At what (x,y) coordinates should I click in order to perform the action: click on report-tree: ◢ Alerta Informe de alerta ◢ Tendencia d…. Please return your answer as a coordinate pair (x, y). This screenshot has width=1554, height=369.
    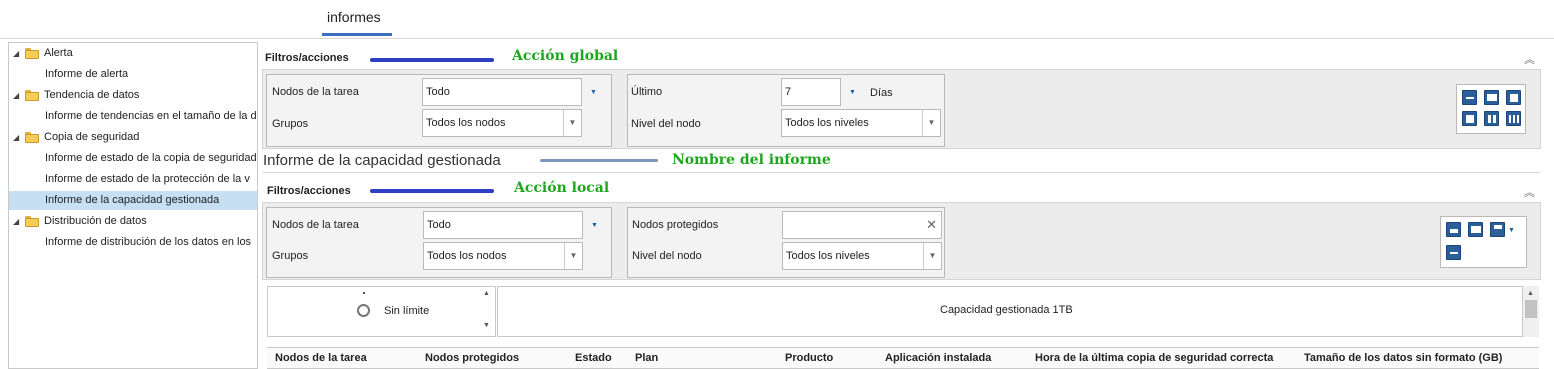
    Looking at the image, I should click on (133, 205).